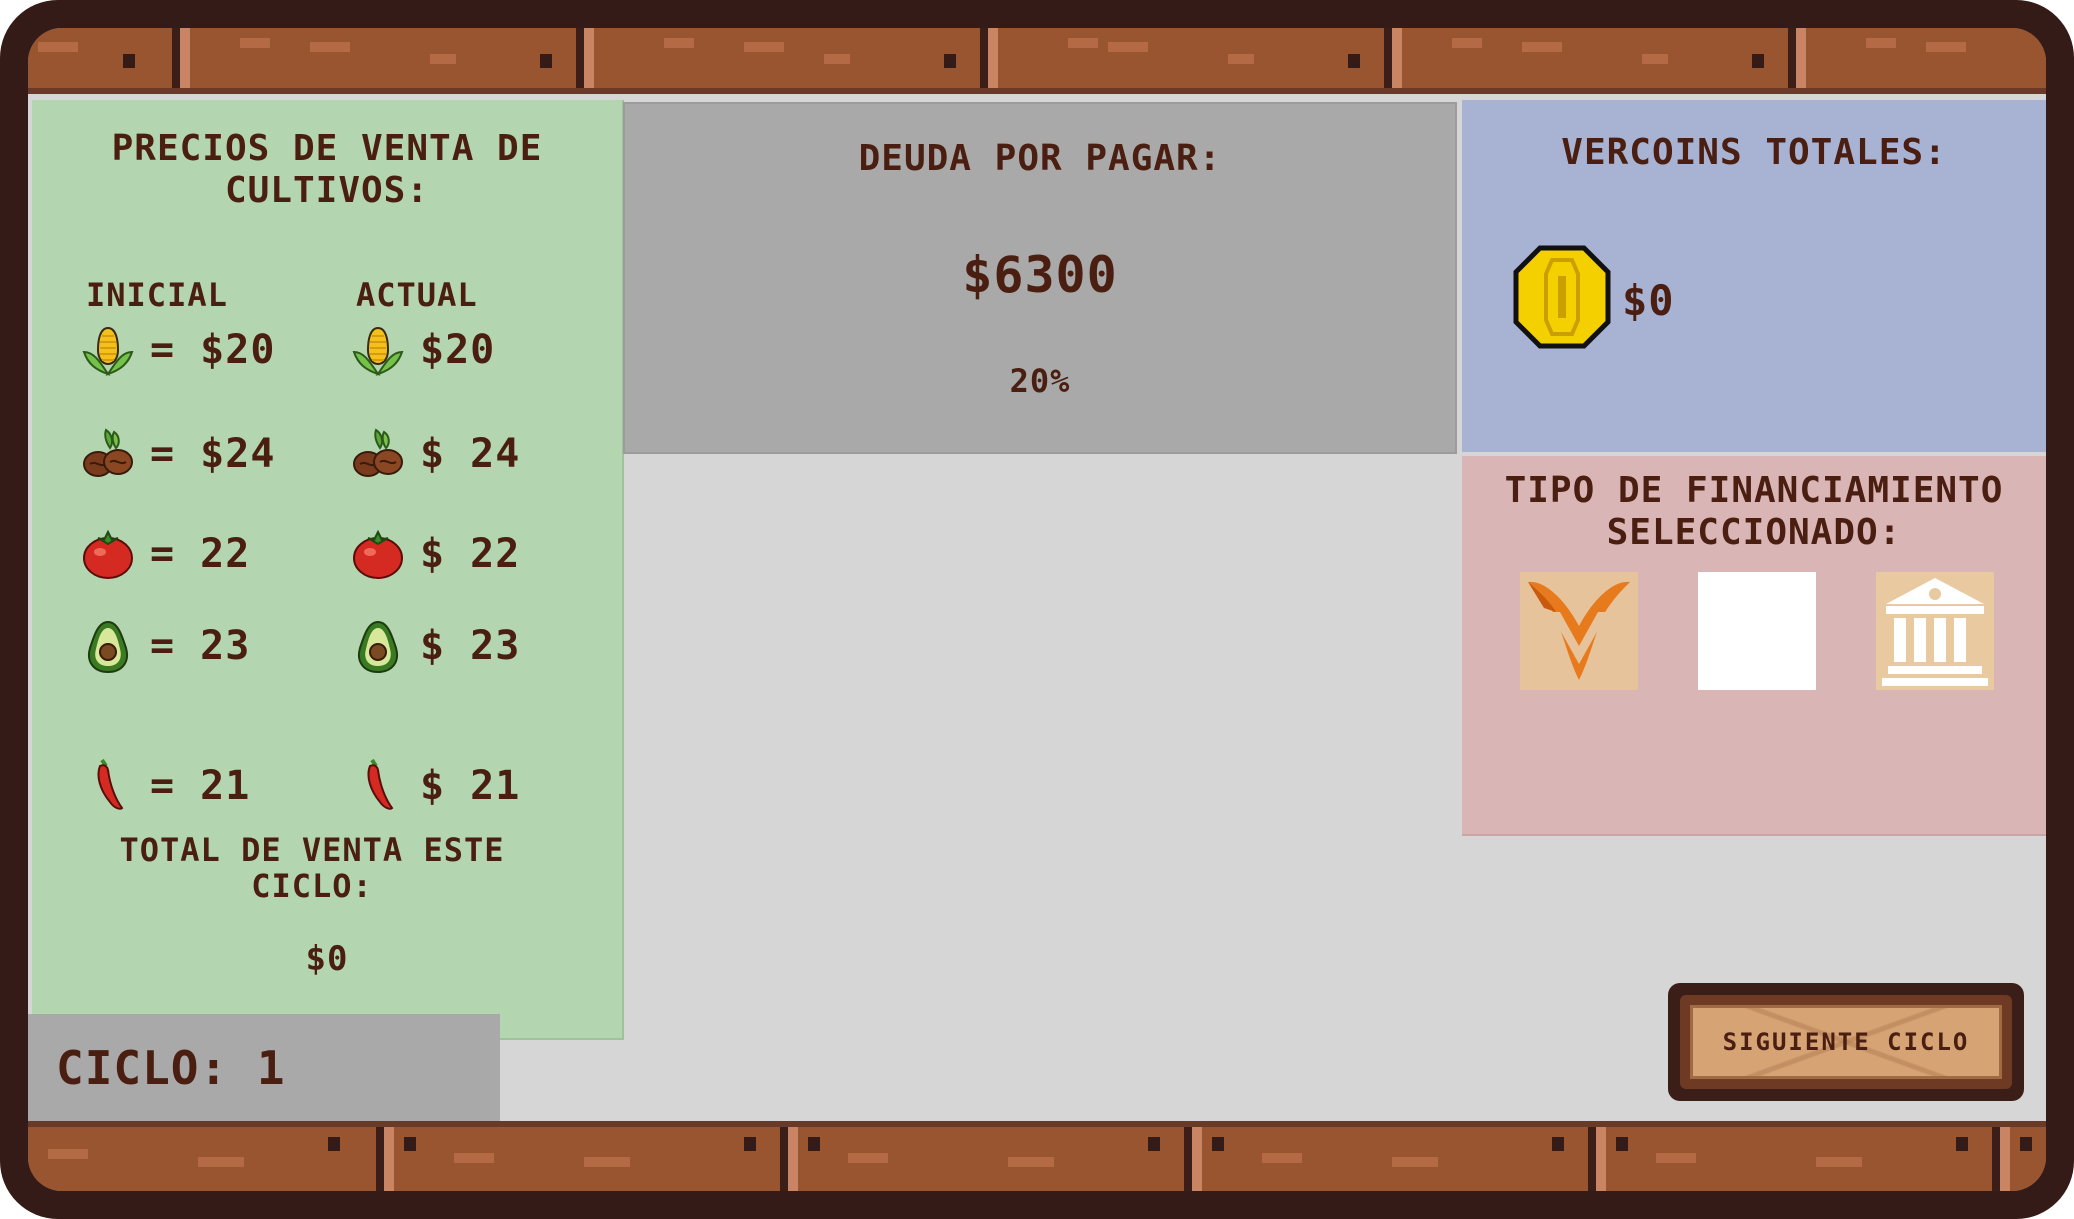 The width and height of the screenshot is (2074, 1219). Describe the element at coordinates (470, 554) in the screenshot. I see `tomato-current-price: $ 22` at that location.